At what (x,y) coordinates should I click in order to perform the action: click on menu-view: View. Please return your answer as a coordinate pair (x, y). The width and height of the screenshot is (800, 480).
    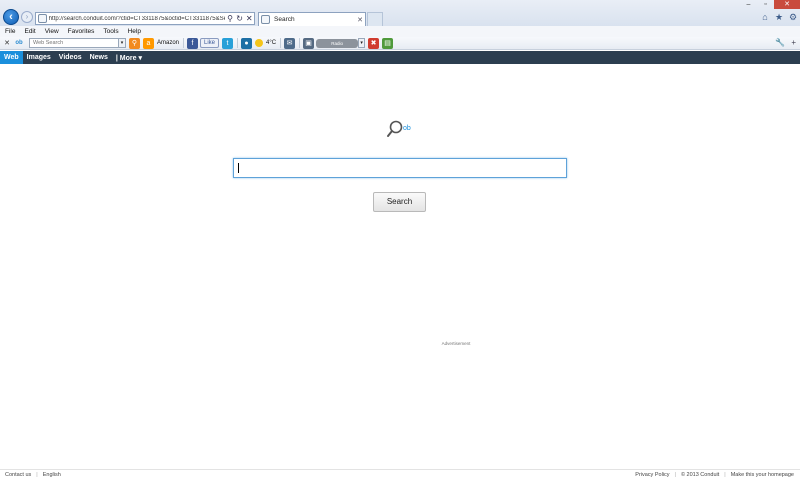
    Looking at the image, I should click on (56, 31).